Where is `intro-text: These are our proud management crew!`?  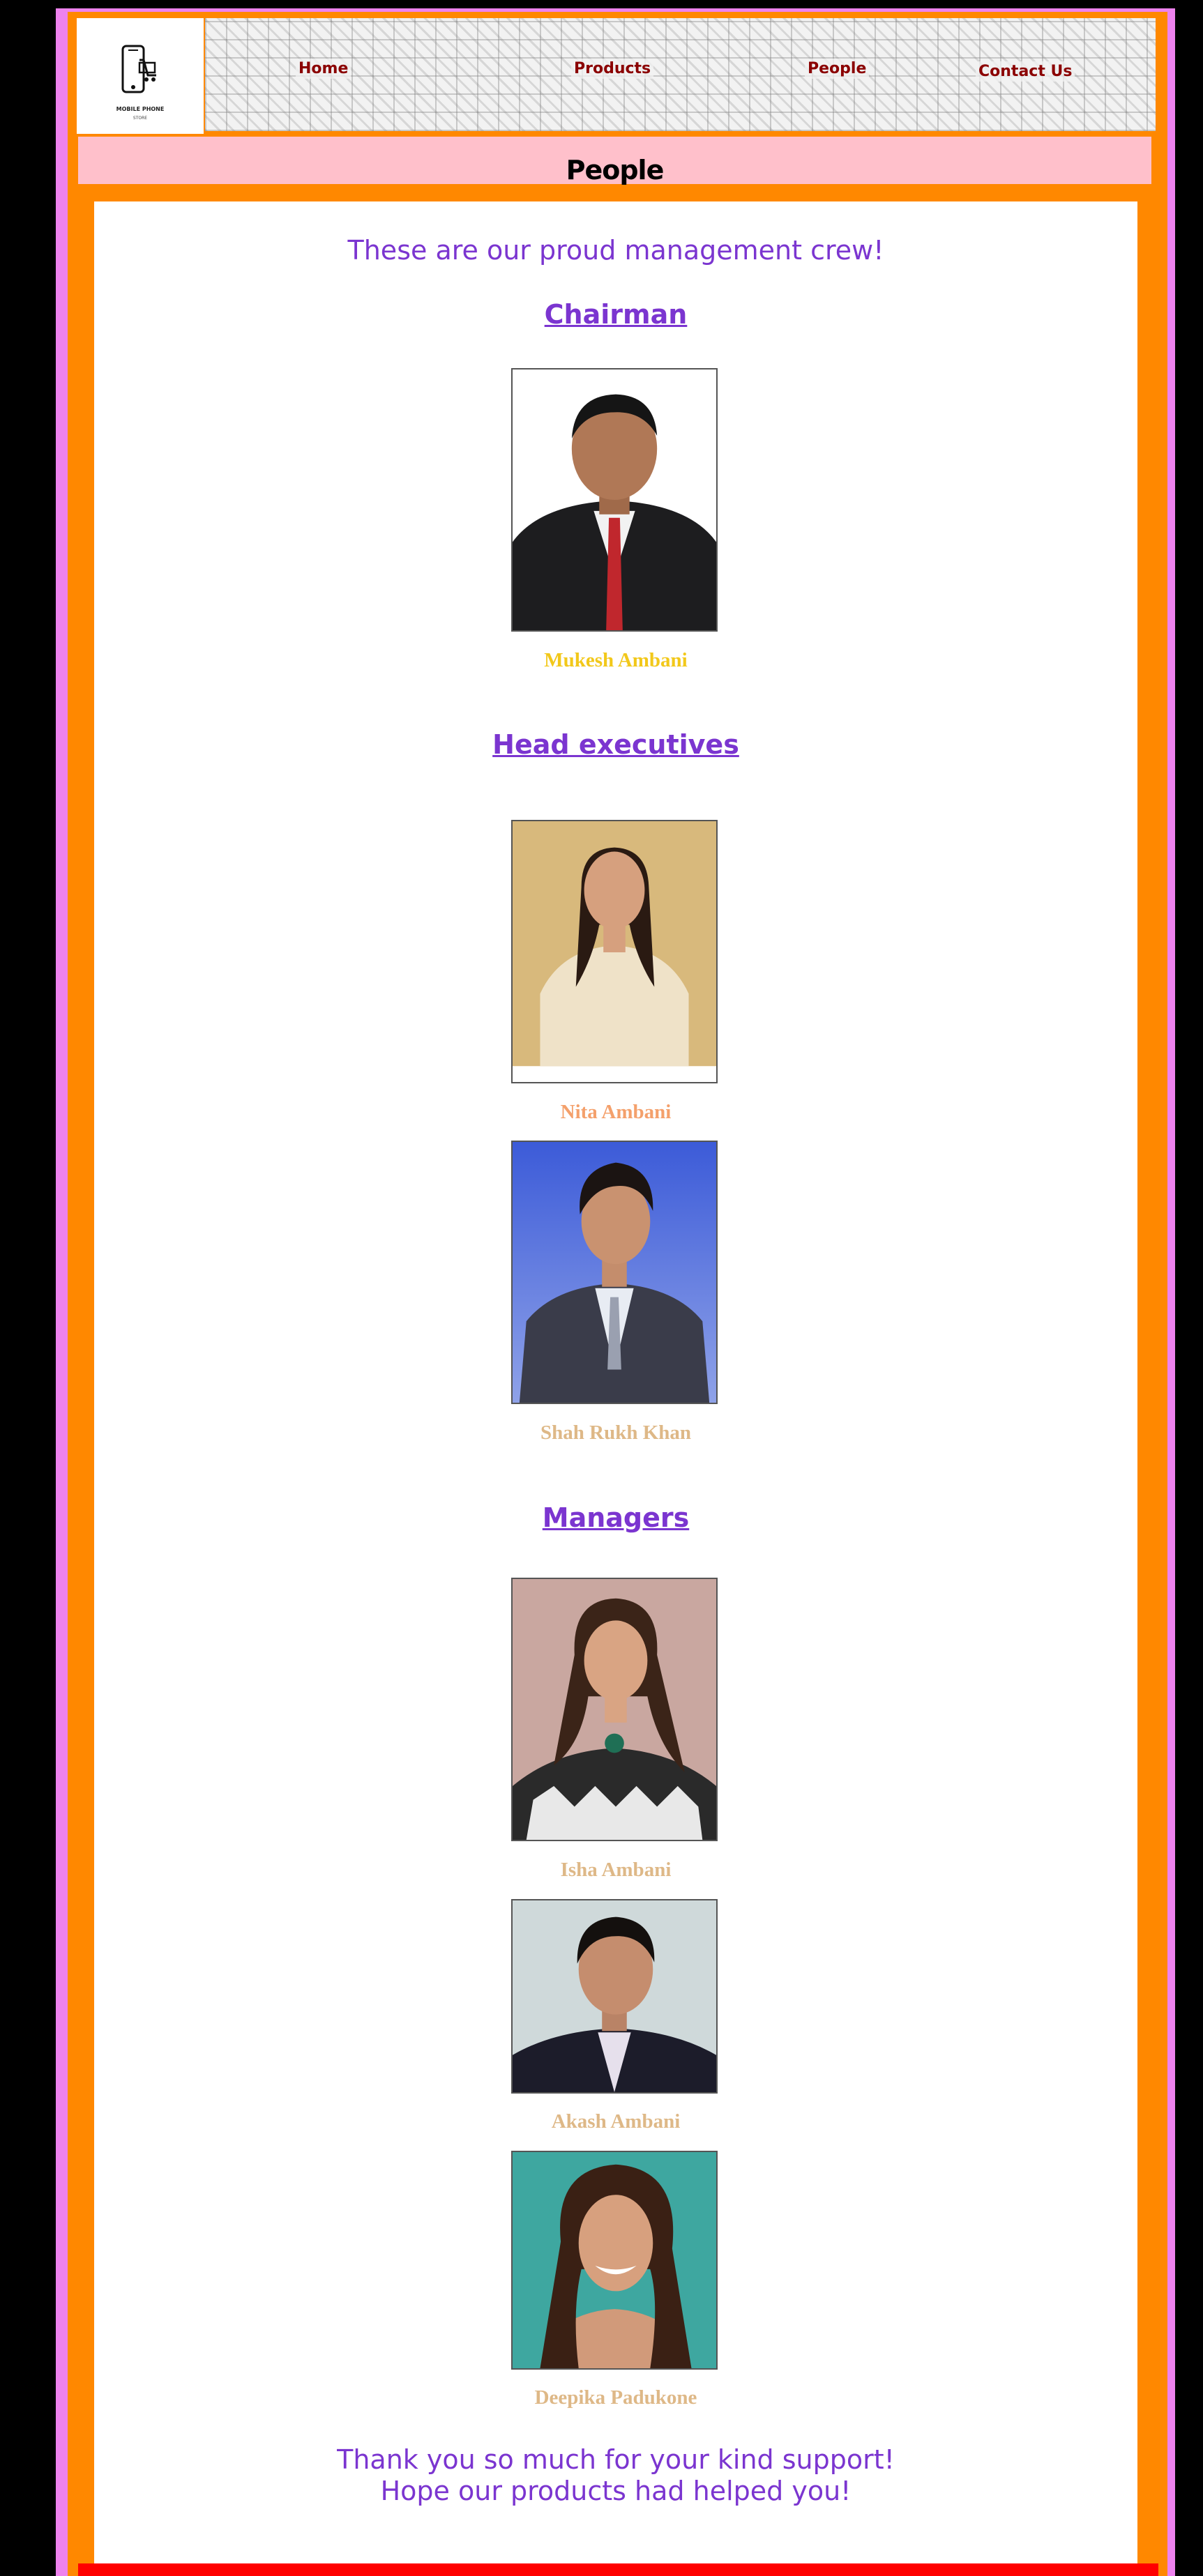 intro-text: These are our proud management crew! is located at coordinates (615, 251).